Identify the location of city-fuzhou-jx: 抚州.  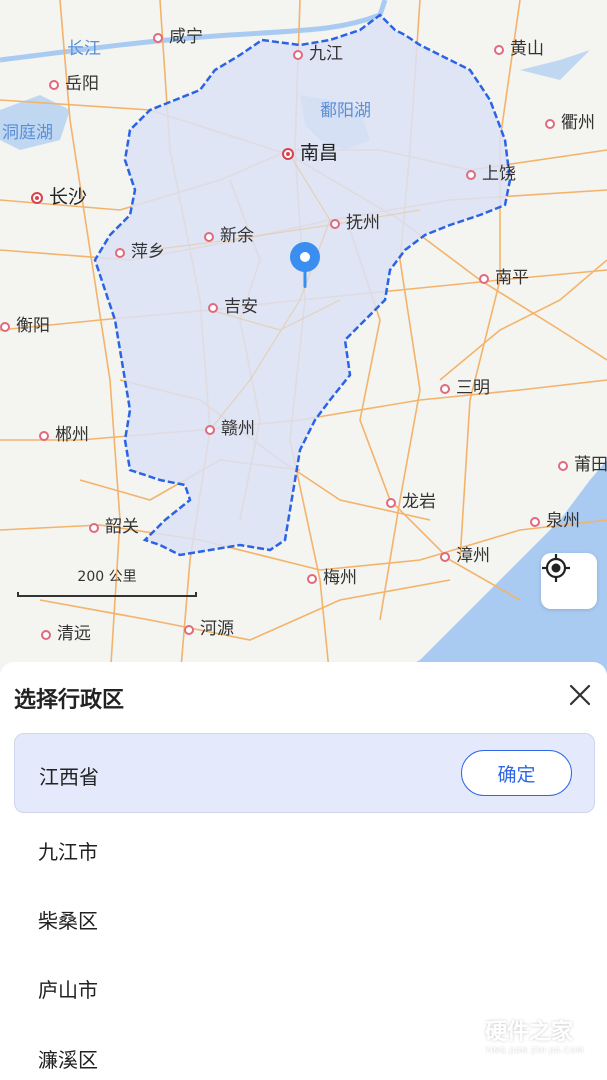
(355, 223).